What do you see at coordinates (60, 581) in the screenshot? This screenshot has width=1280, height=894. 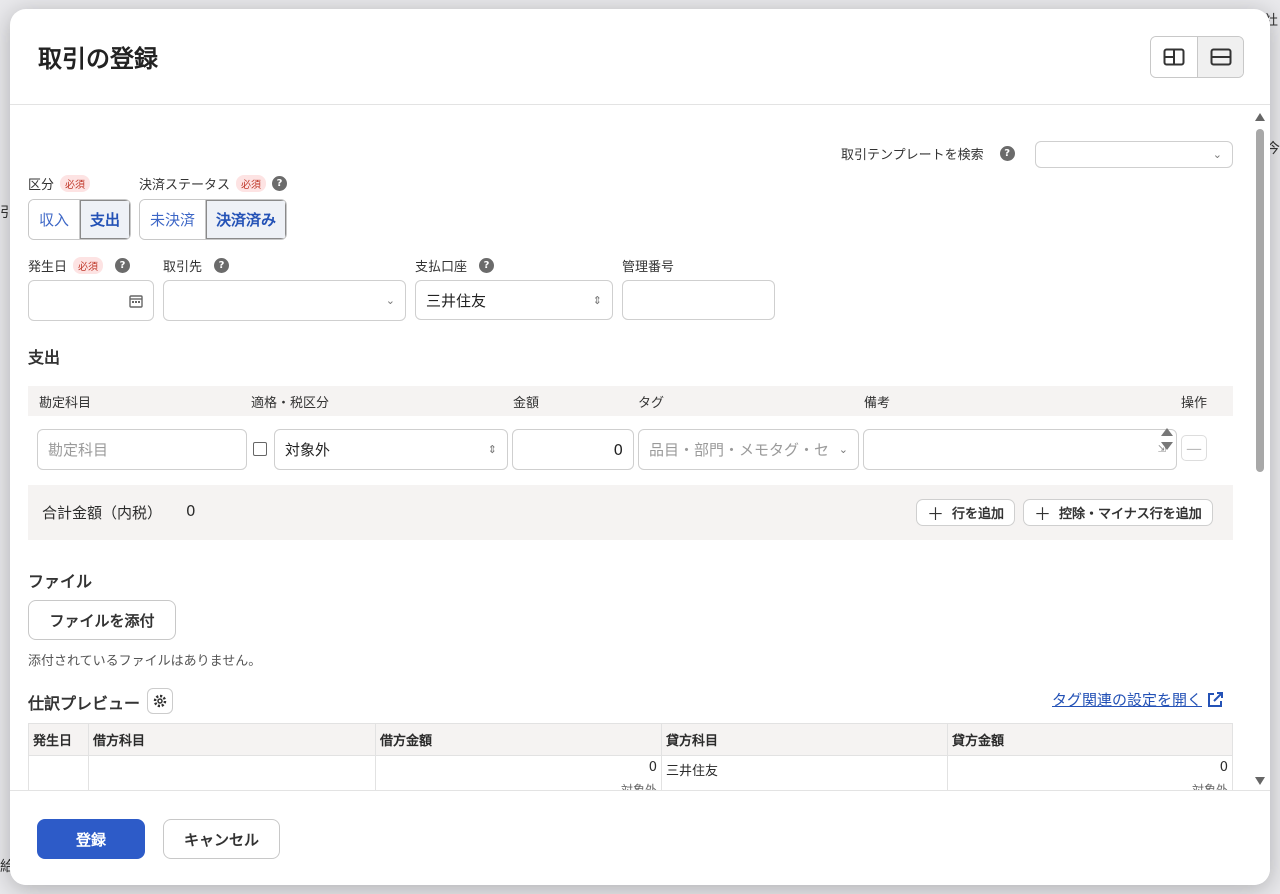 I see `file-section-title: ファイル` at bounding box center [60, 581].